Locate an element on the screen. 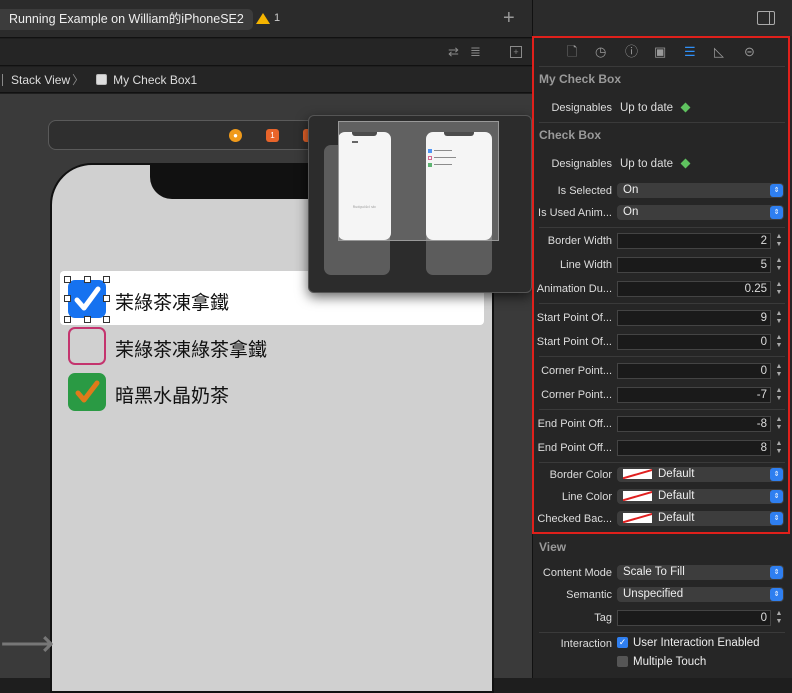 Image resolution: width=792 pixels, height=693 pixels. view-object-icon is located at coordinates (102, 79).